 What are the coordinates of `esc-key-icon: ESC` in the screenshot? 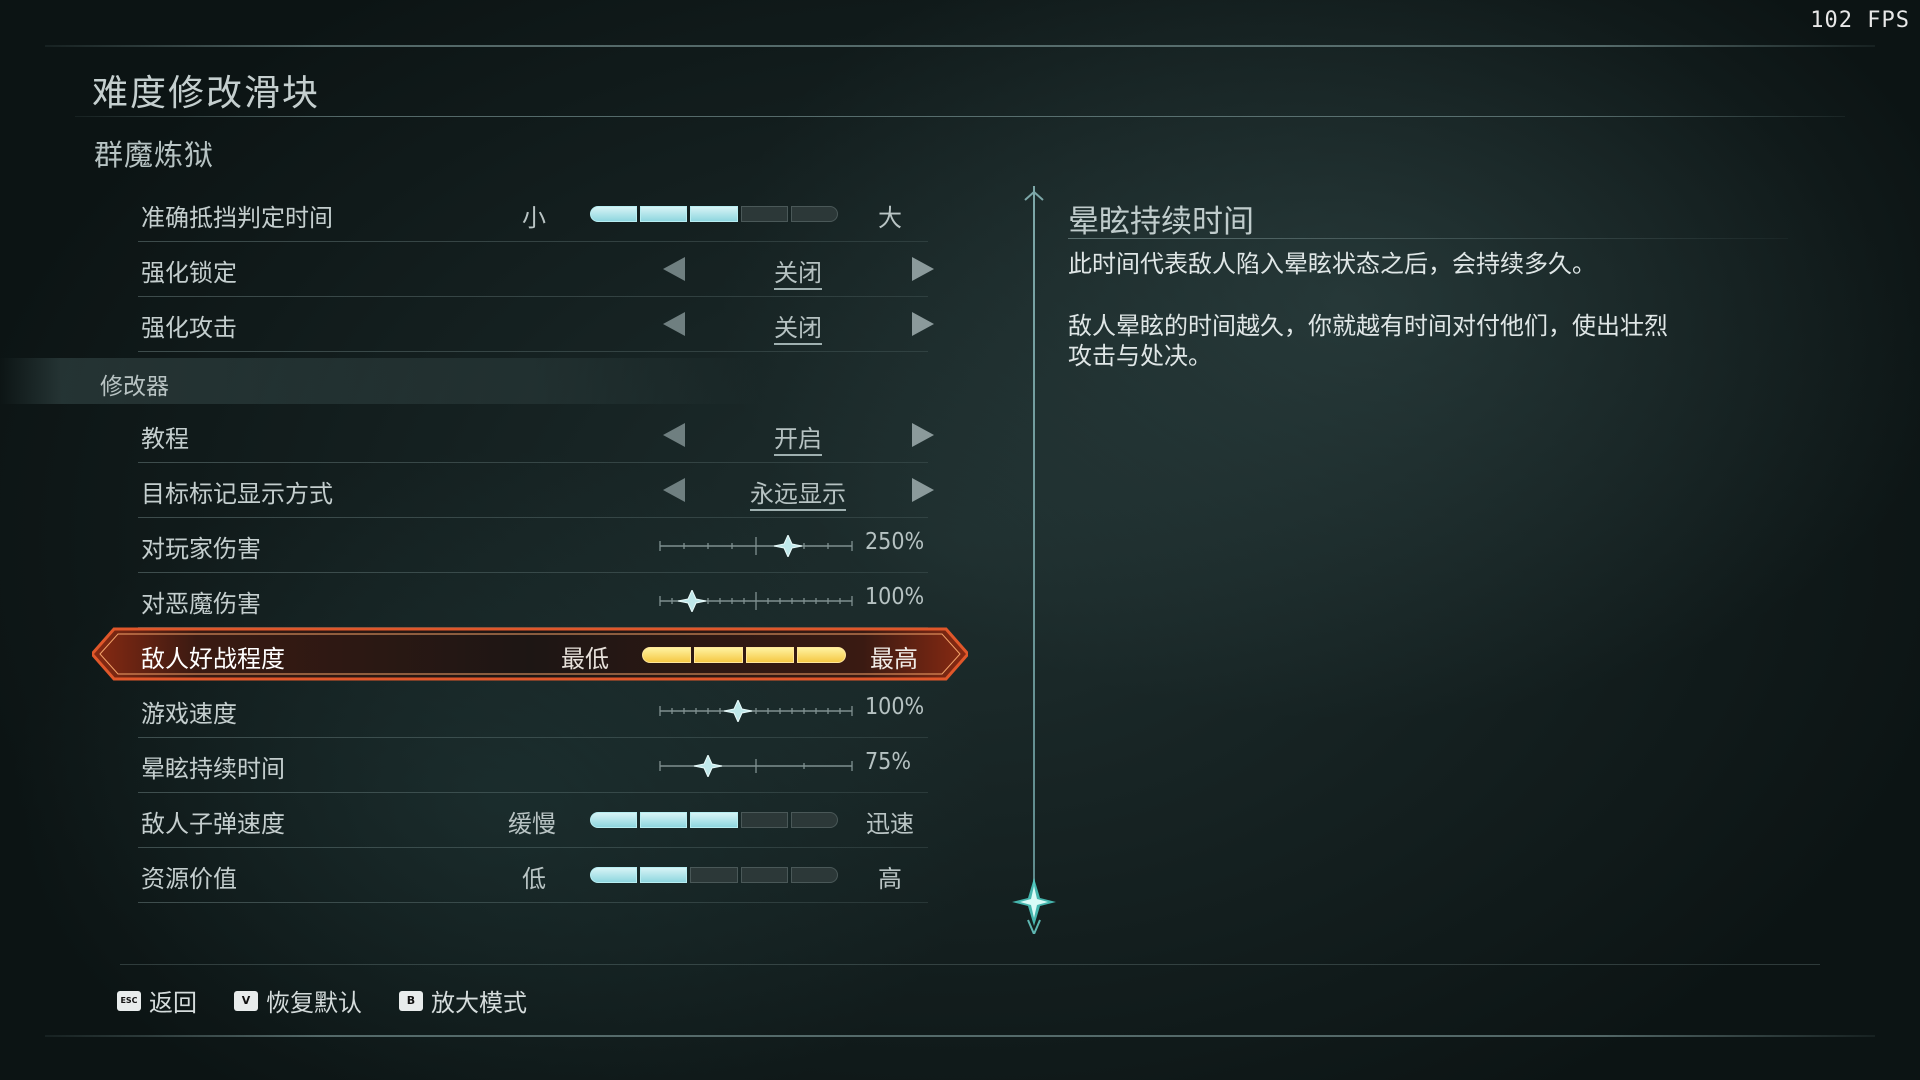 It's located at (129, 1000).